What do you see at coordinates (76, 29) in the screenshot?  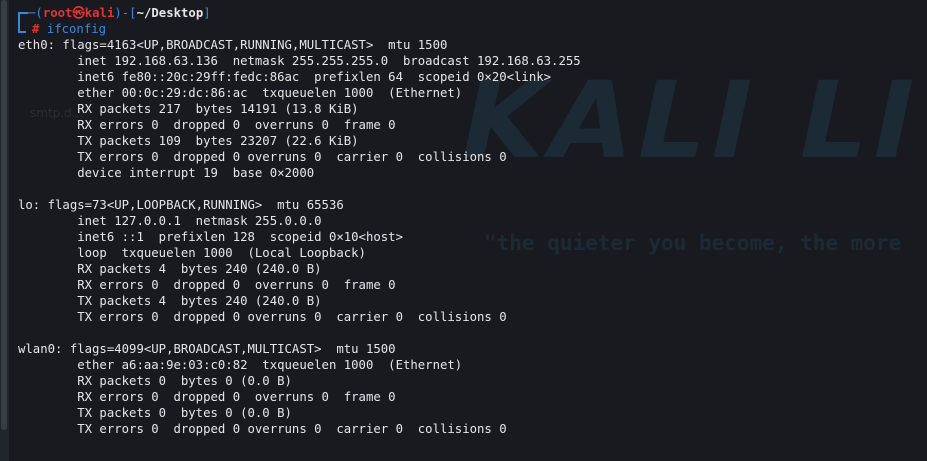 I see `command-text: ifconfig` at bounding box center [76, 29].